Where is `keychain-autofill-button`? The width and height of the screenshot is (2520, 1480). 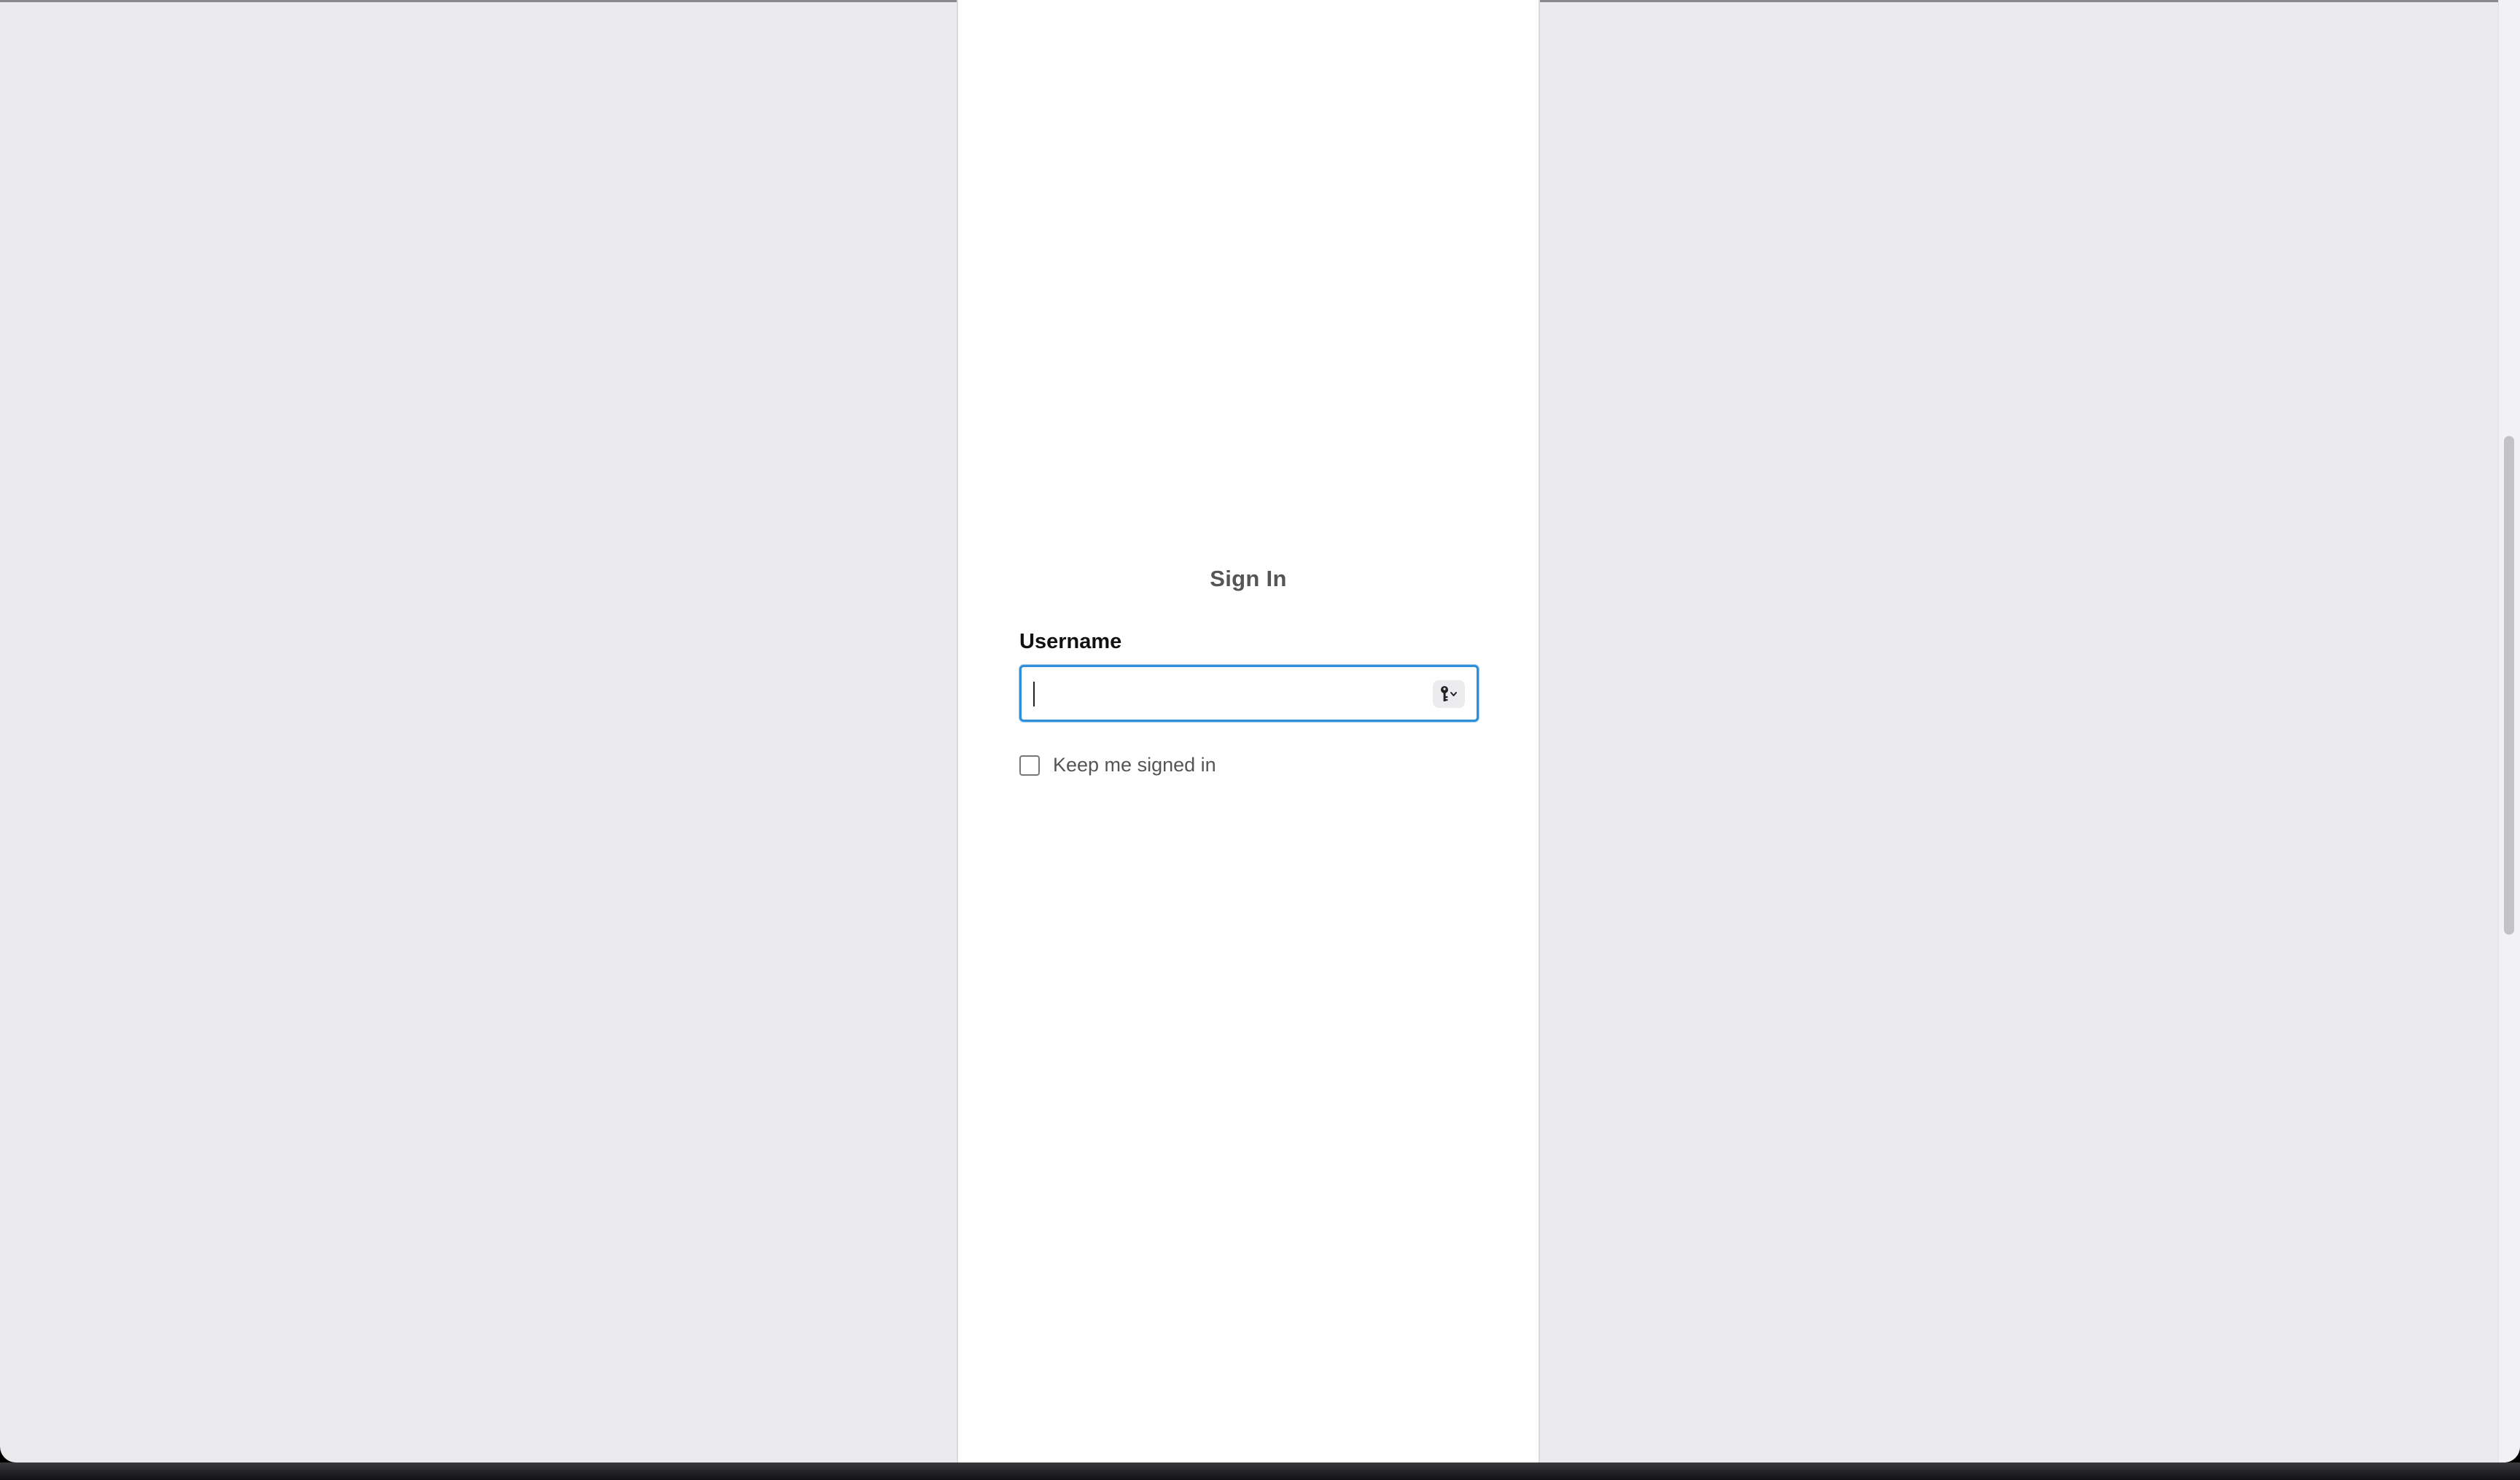
keychain-autofill-button is located at coordinates (1449, 694).